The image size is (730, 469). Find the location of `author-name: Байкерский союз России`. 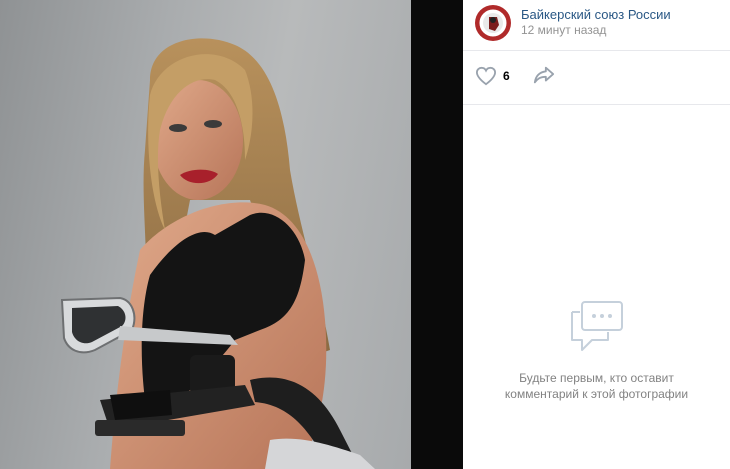

author-name: Байкерский союз России is located at coordinates (596, 14).